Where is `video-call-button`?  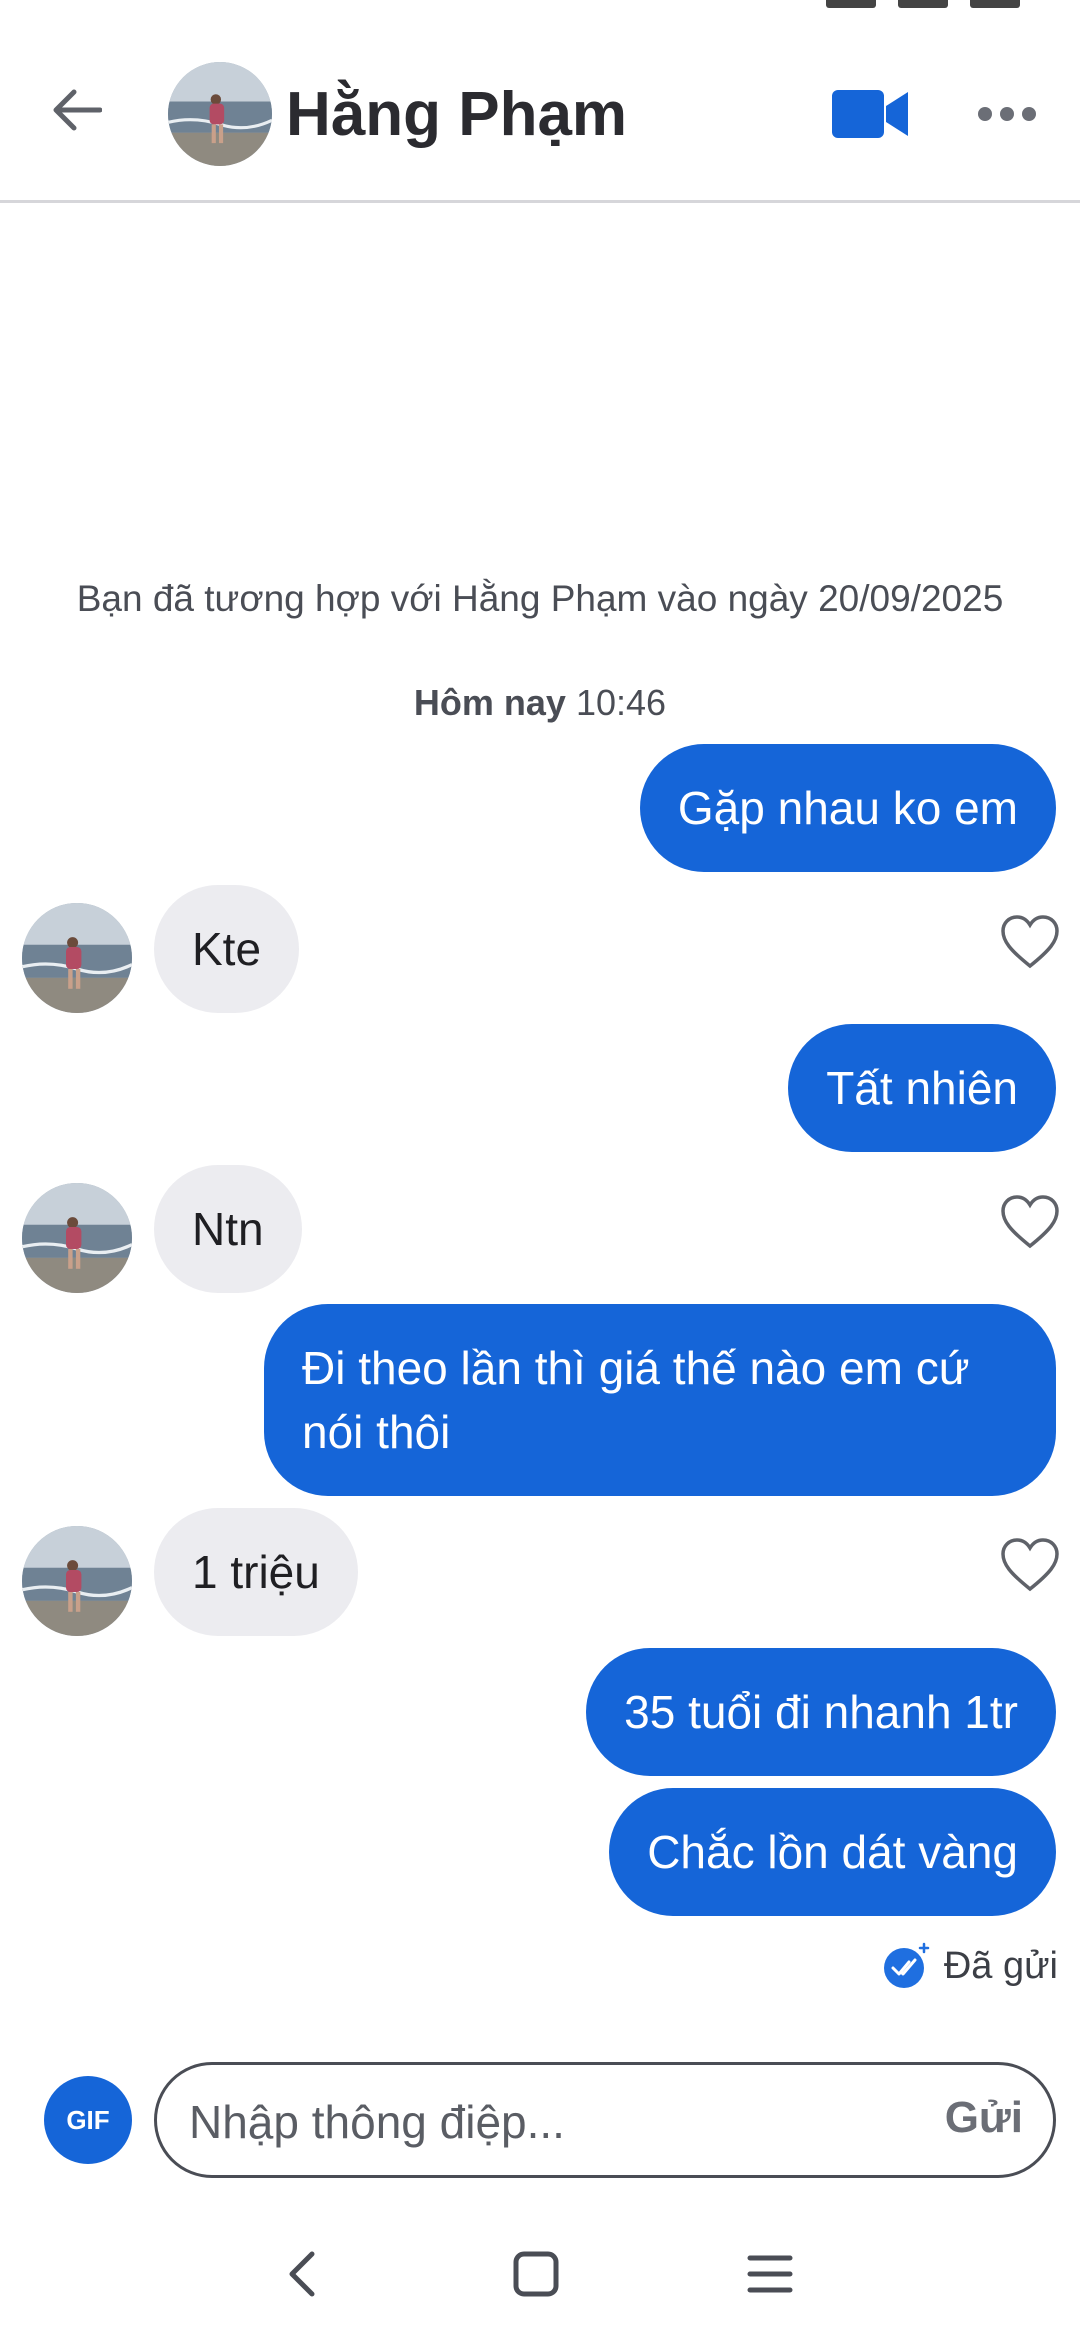
video-call-button is located at coordinates (871, 114).